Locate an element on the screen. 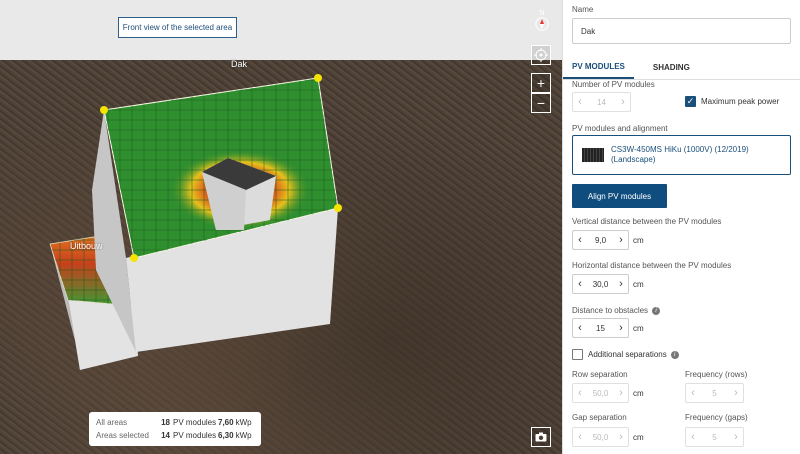  row-separation-unit: cm is located at coordinates (638, 393).